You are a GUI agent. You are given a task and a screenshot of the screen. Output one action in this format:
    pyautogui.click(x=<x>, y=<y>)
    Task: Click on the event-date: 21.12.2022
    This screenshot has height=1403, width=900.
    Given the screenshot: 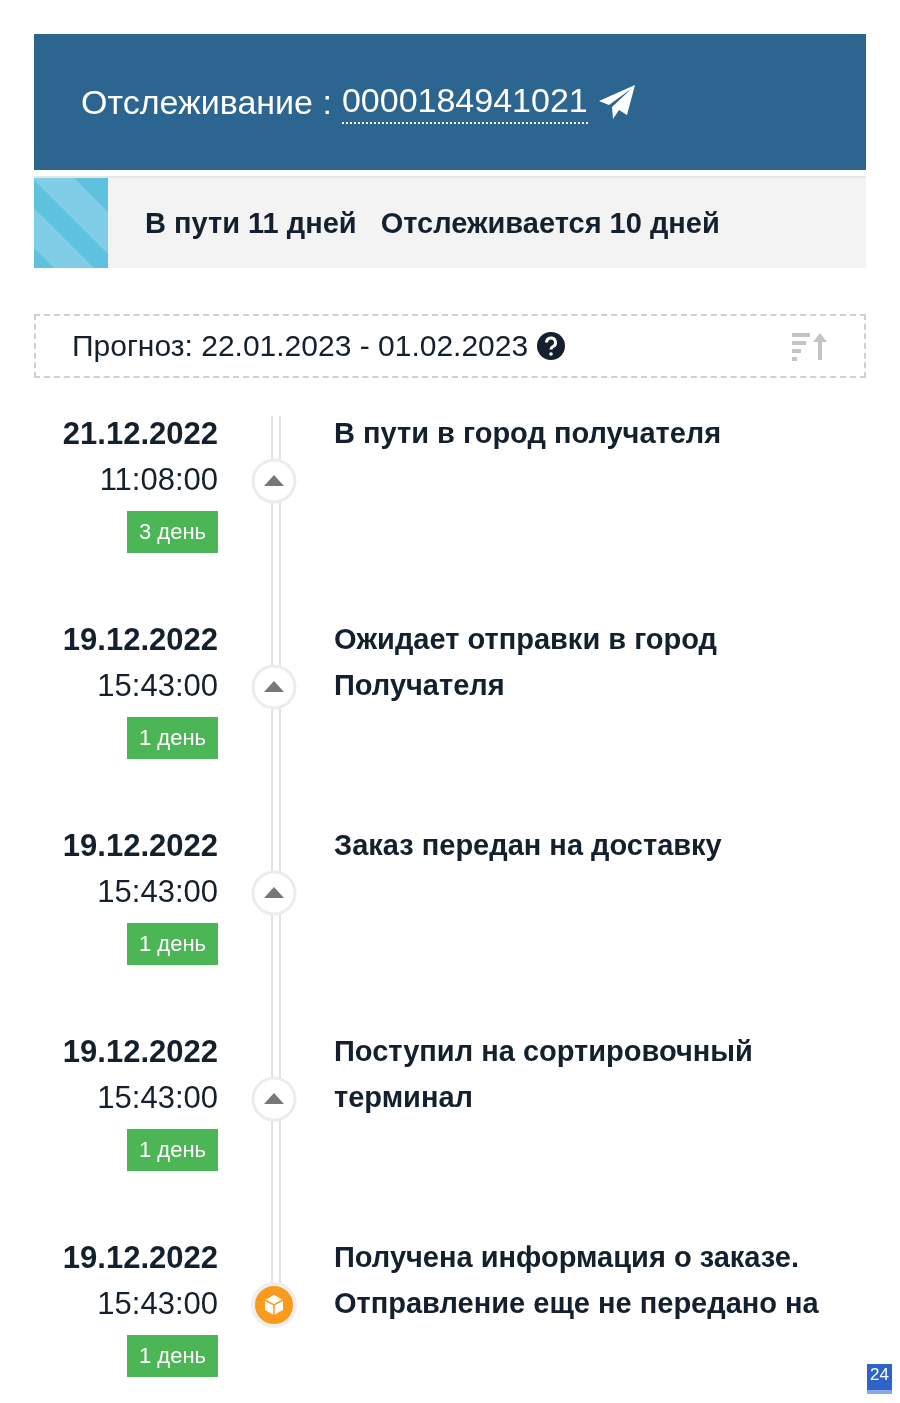 What is the action you would take?
    pyautogui.click(x=140, y=434)
    